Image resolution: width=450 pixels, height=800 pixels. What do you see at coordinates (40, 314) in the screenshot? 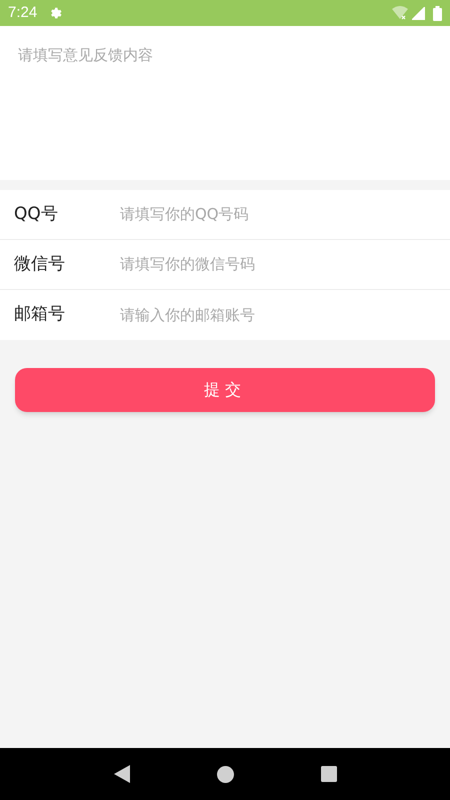
I see `field-label: 邮箱号` at bounding box center [40, 314].